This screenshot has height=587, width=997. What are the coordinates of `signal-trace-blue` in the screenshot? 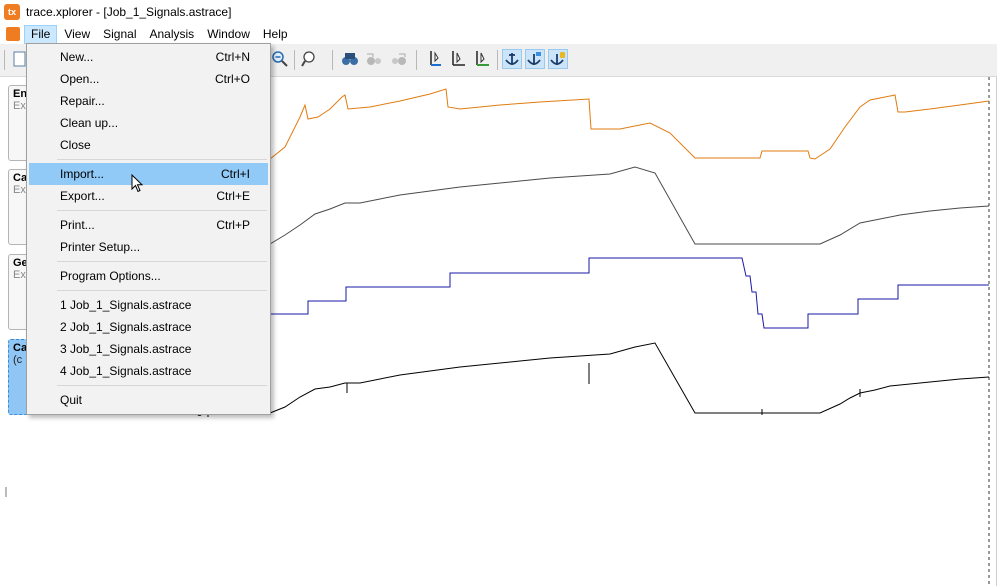 It's located at (629, 293).